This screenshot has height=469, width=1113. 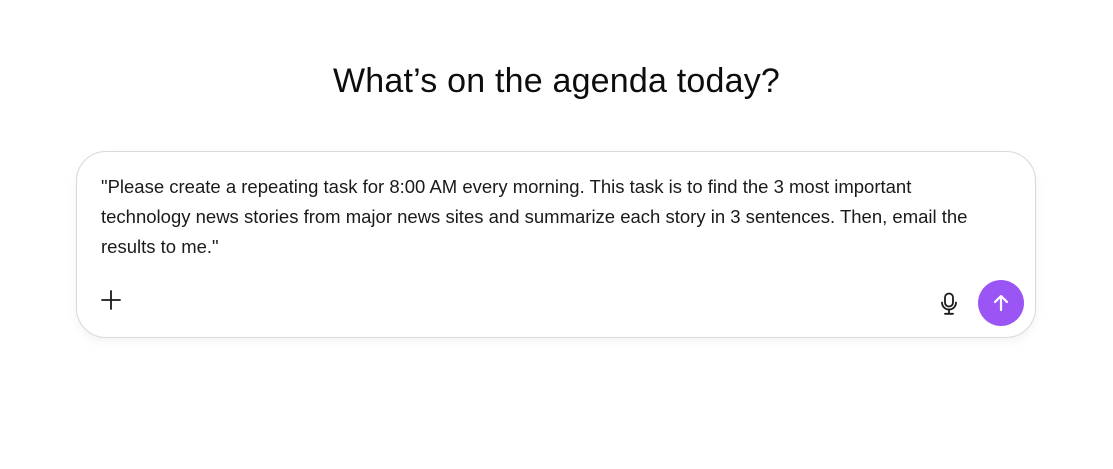 I want to click on plus-icon, so click(x=111, y=300).